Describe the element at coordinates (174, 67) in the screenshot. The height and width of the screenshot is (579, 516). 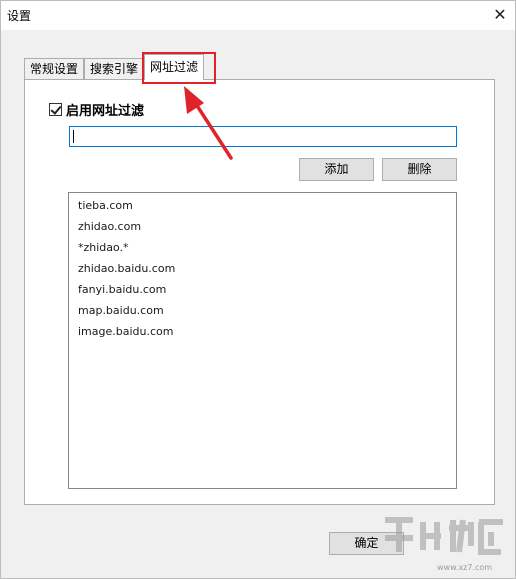
I see `tab-url-filter: 网址过滤` at that location.